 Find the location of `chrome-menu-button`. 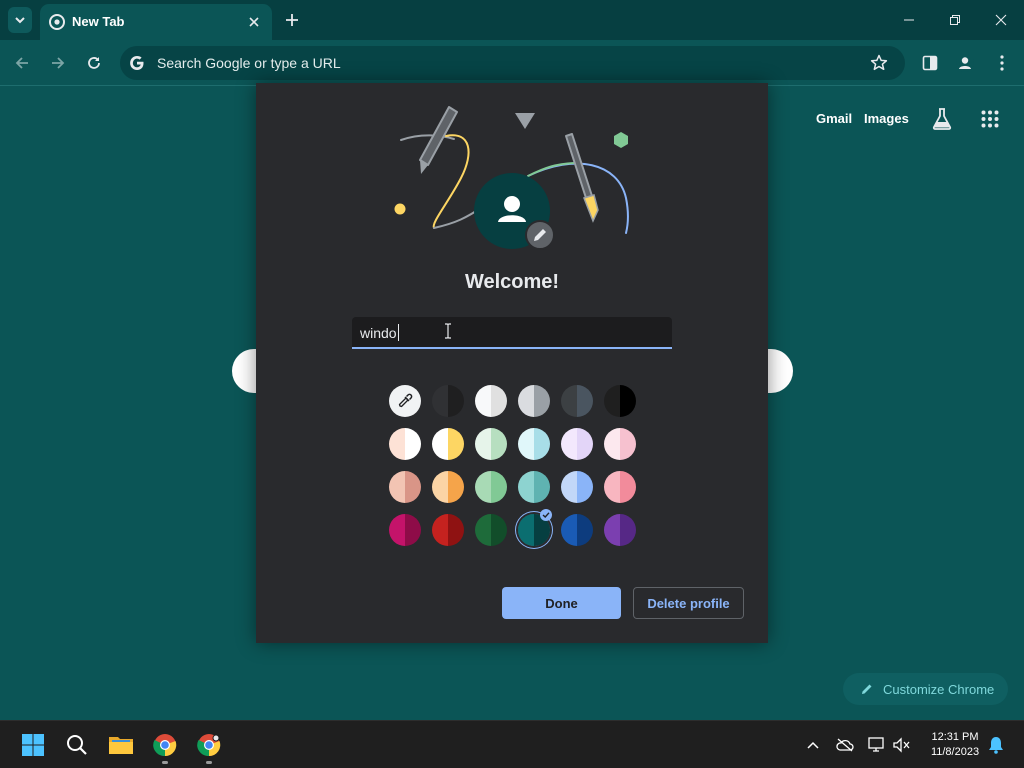

chrome-menu-button is located at coordinates (1002, 63).